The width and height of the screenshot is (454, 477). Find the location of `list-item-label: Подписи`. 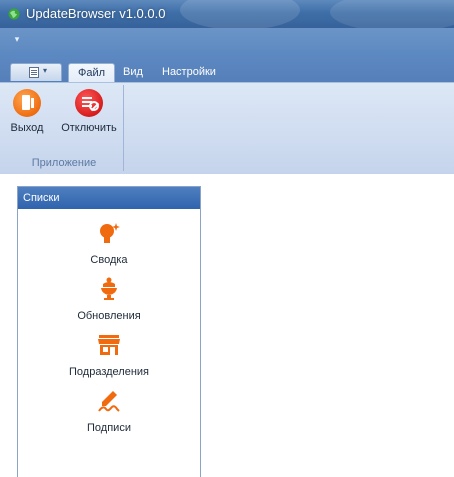

list-item-label: Подписи is located at coordinates (109, 428).